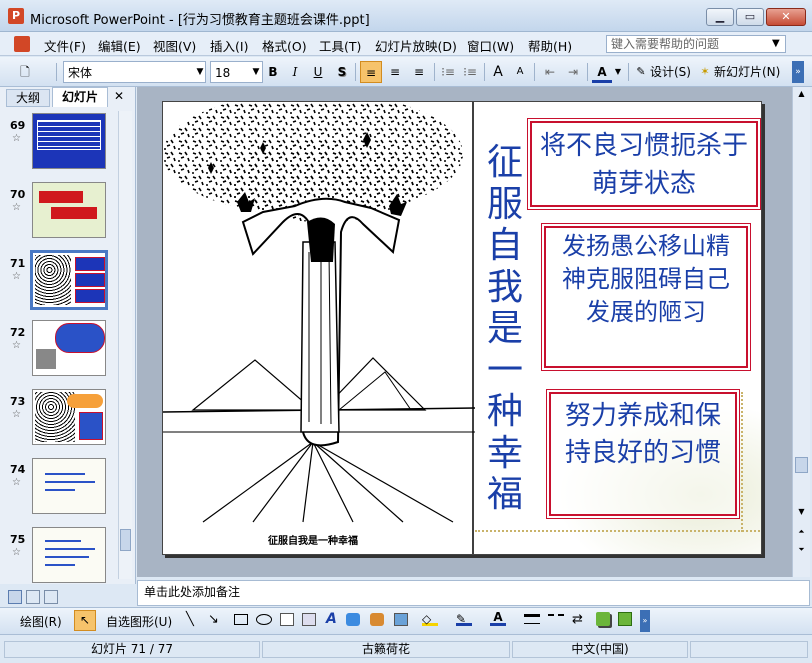 This screenshot has width=812, height=663. What do you see at coordinates (498, 618) in the screenshot?
I see `font-color-icon: A` at bounding box center [498, 618].